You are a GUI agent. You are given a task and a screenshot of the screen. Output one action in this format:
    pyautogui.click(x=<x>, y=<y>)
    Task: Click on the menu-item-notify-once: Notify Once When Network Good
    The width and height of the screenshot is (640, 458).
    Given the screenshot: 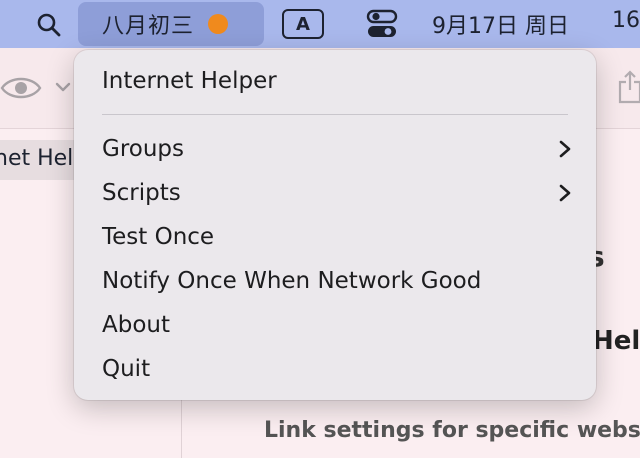 What is the action you would take?
    pyautogui.click(x=337, y=281)
    